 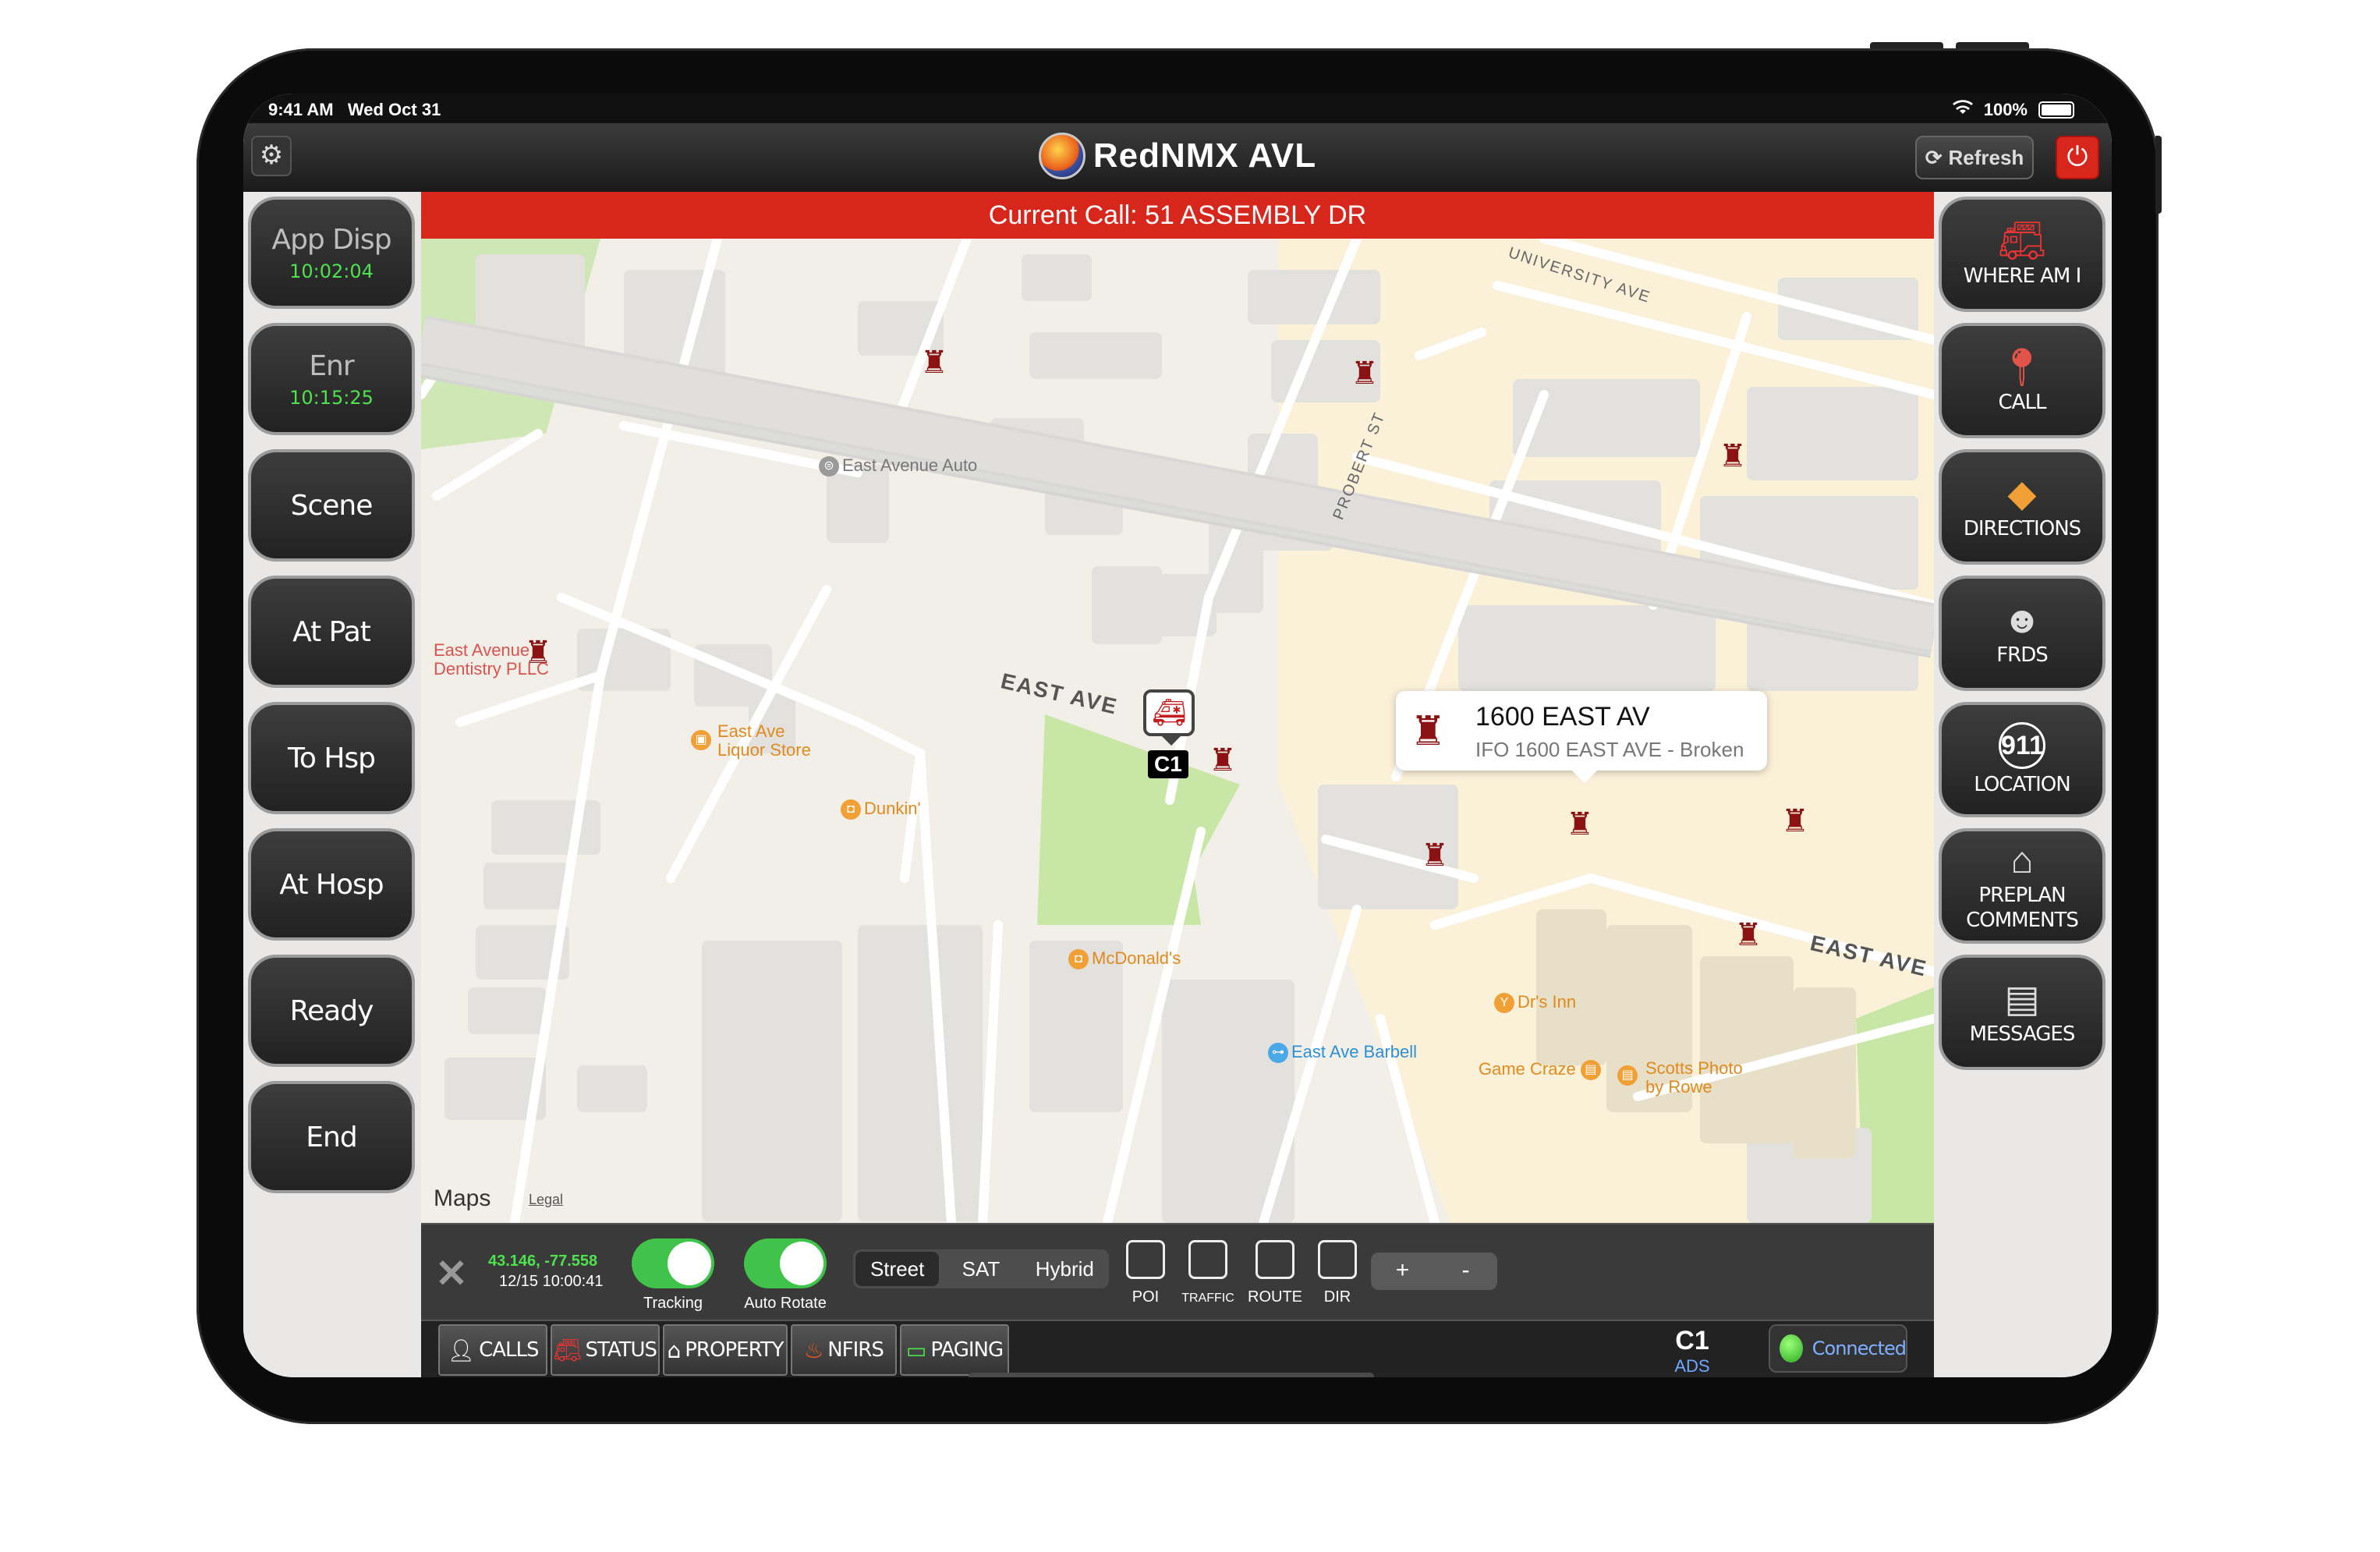 What do you see at coordinates (567, 1350) in the screenshot?
I see `fire-truck-icon: 🚒︎` at bounding box center [567, 1350].